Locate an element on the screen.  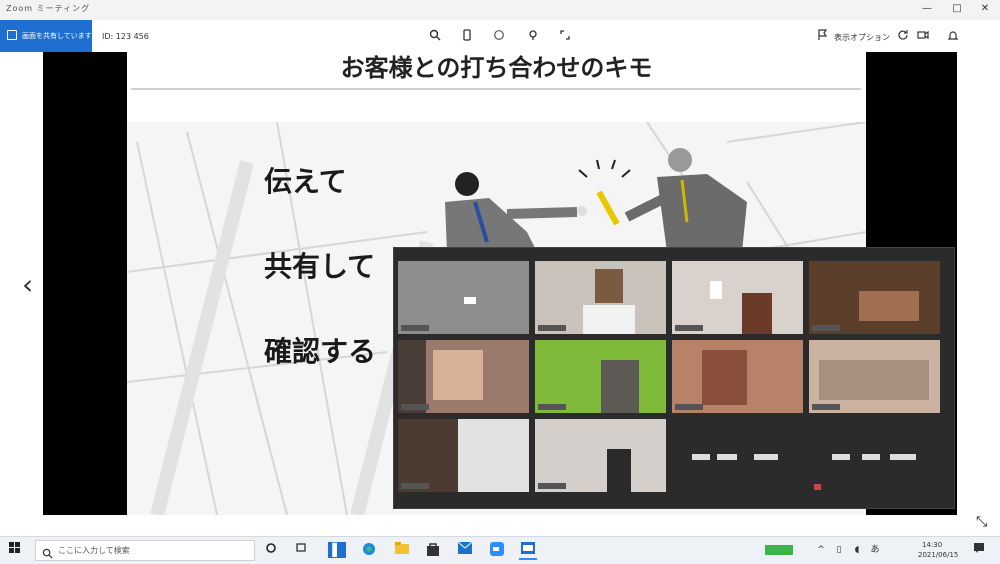
participant-names-panel is located at coordinates (806, 455).